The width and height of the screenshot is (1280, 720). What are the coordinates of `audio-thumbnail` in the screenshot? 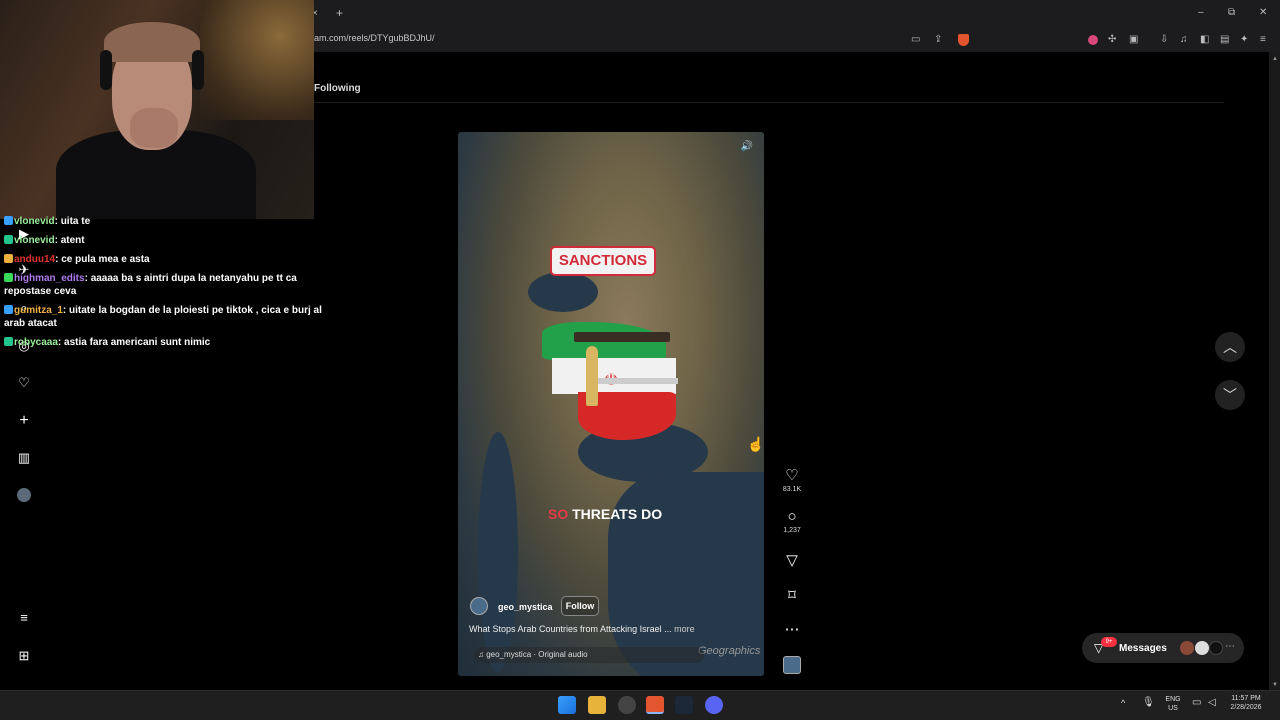 It's located at (792, 665).